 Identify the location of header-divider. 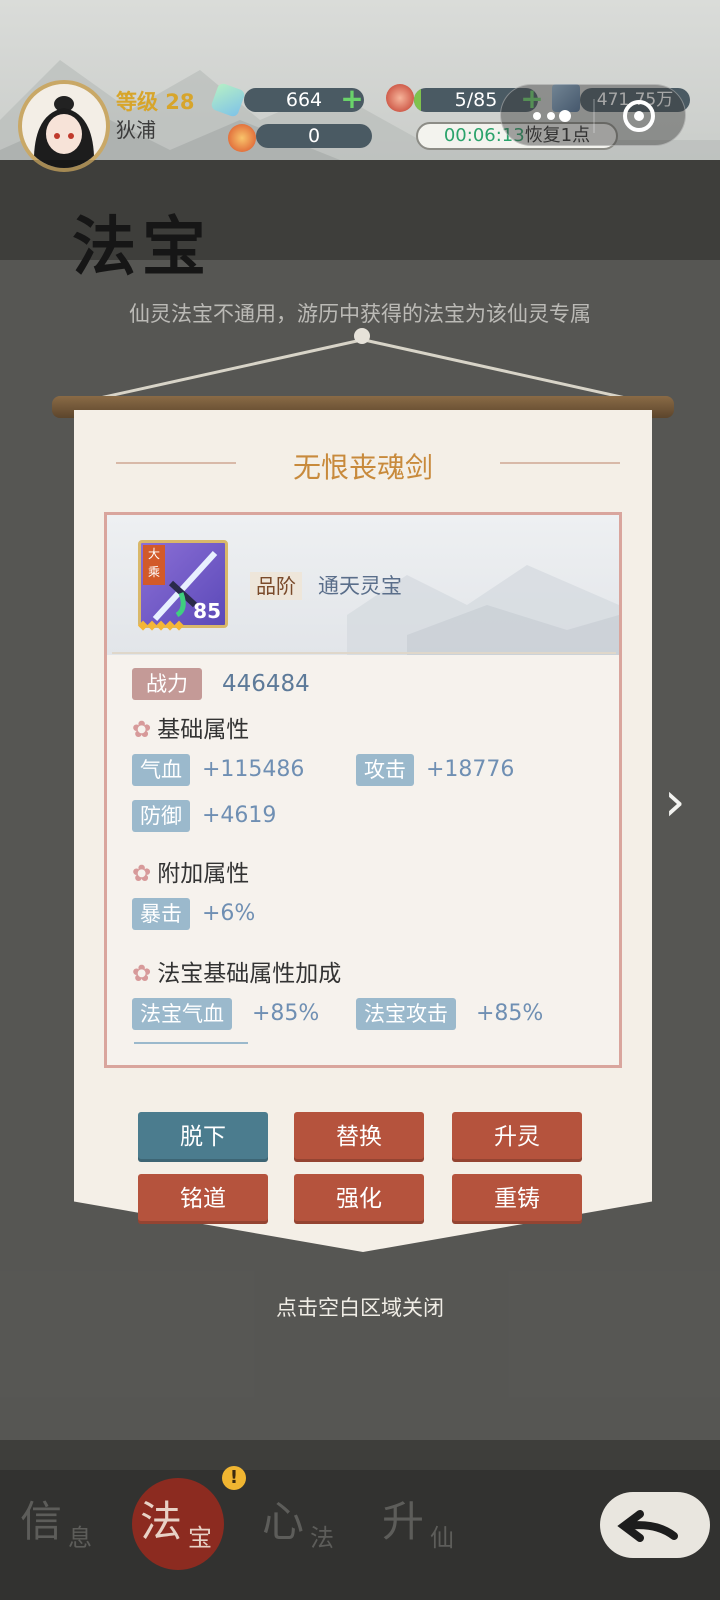
(364, 653).